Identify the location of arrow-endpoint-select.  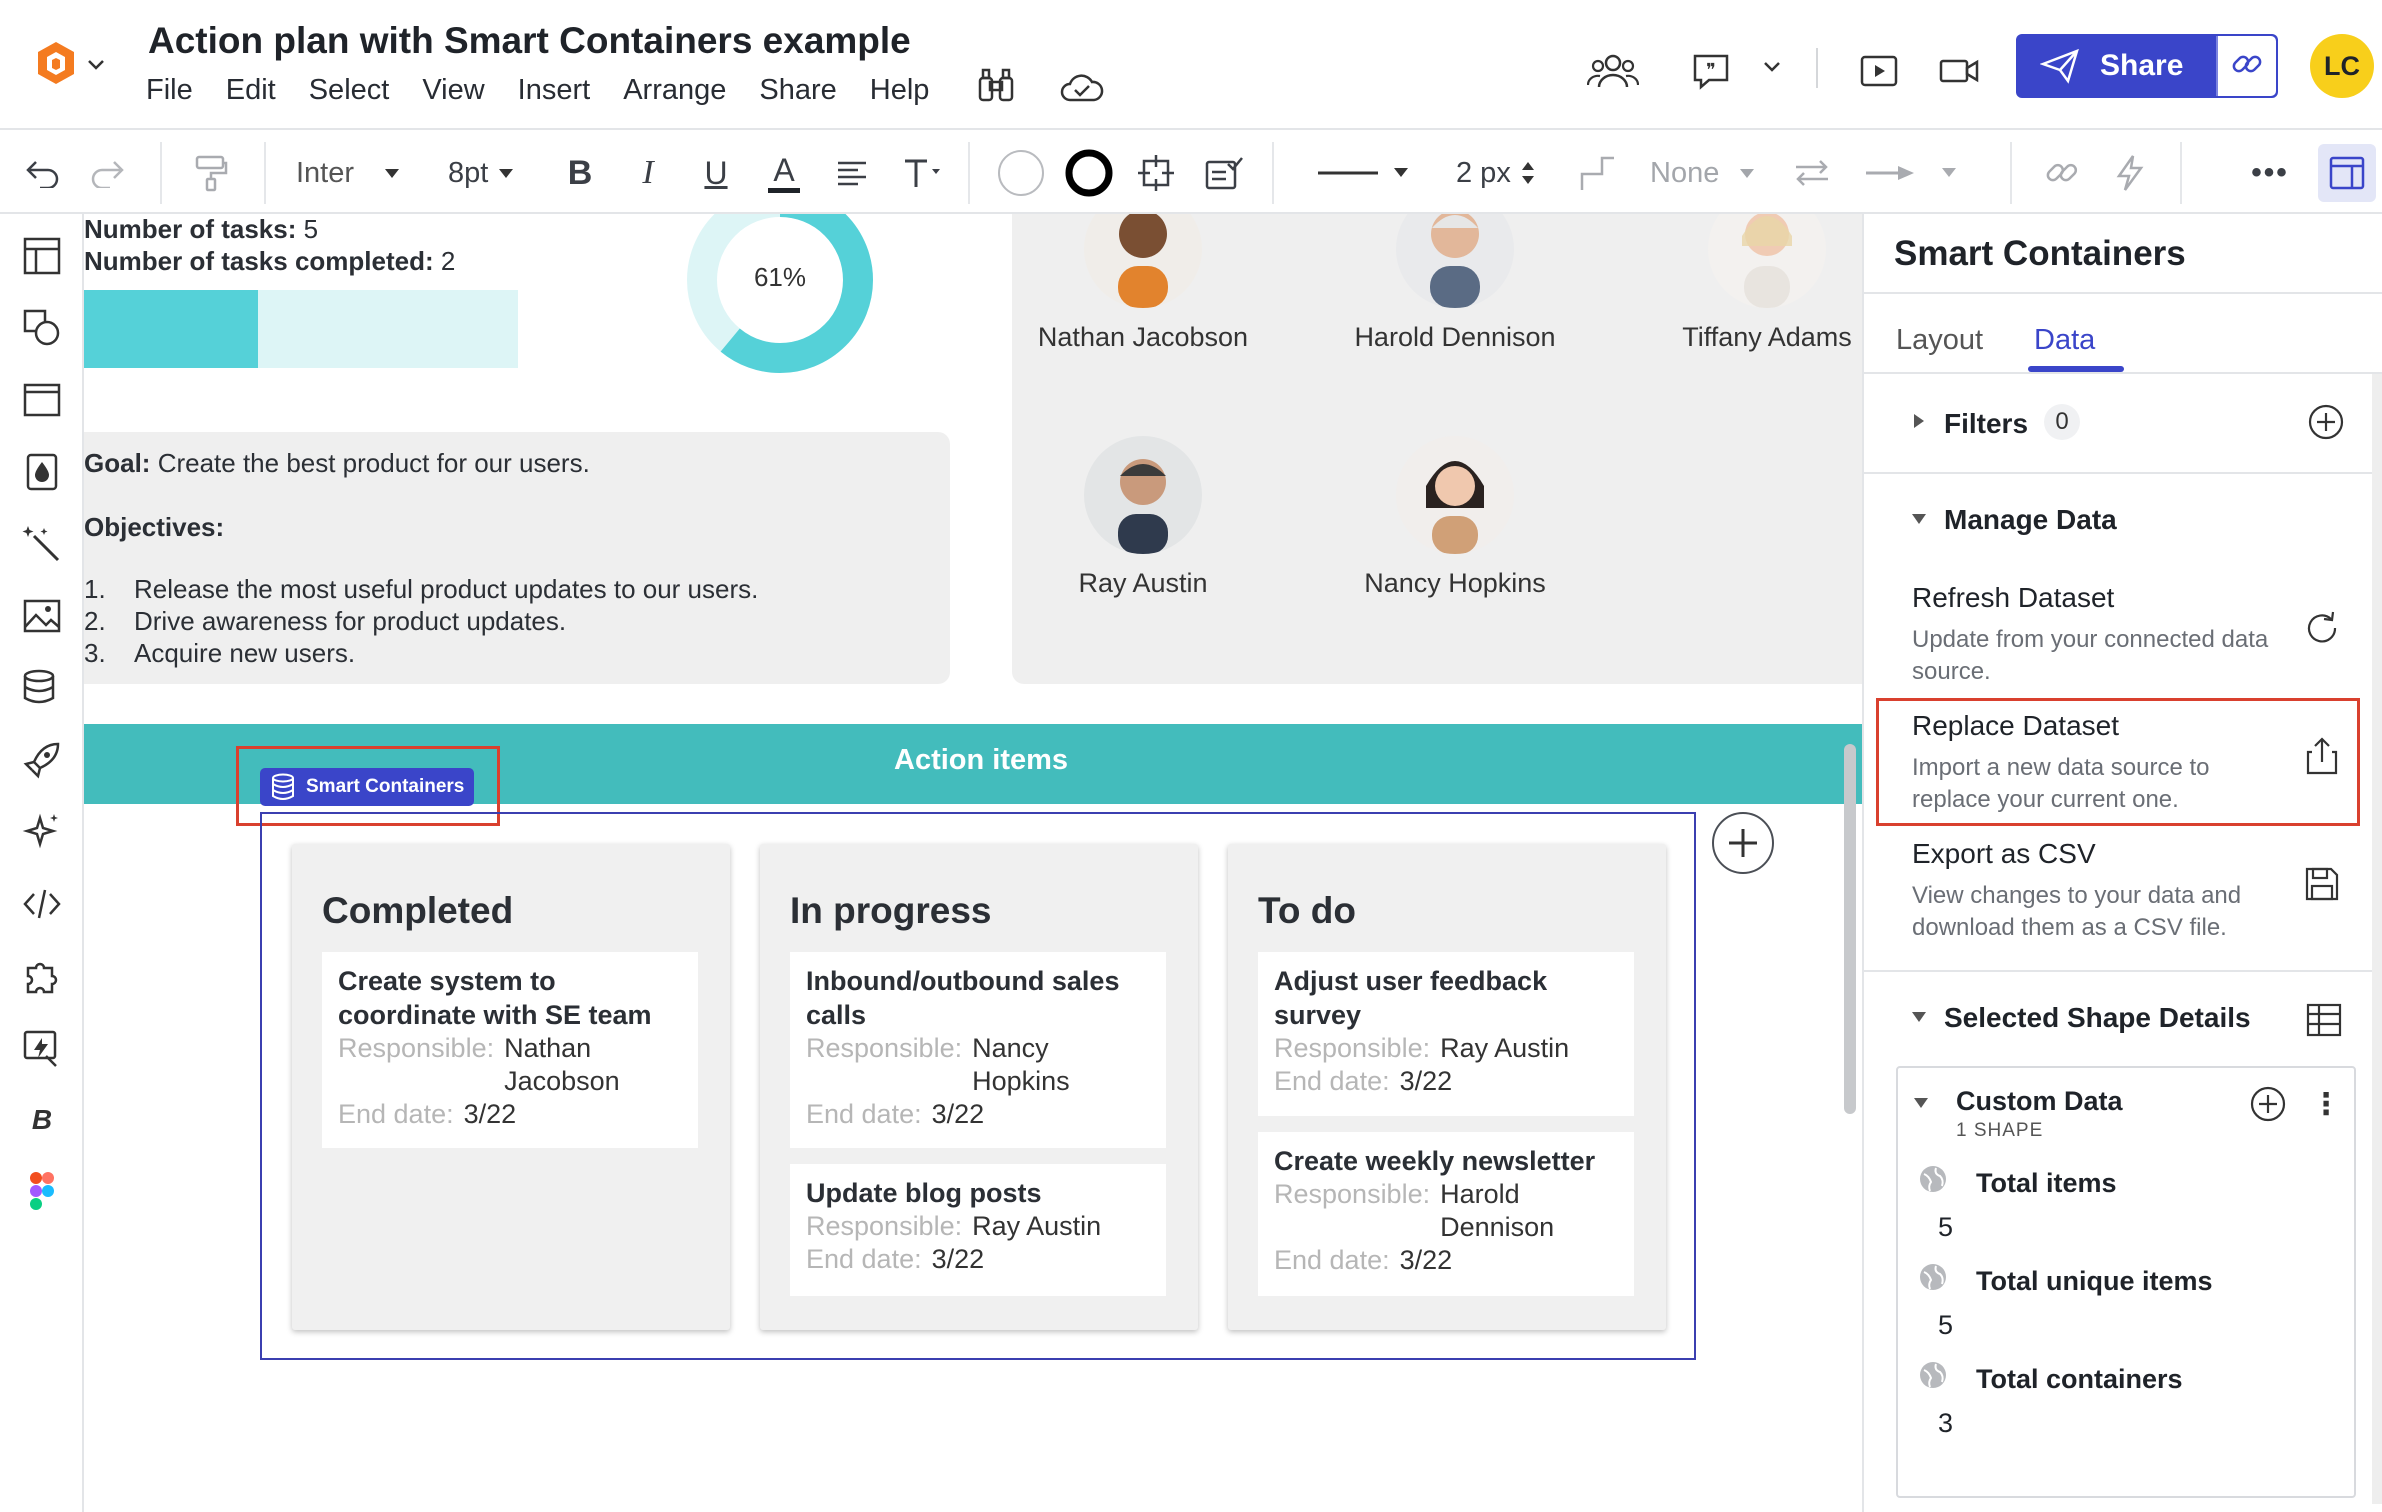
(1912, 173).